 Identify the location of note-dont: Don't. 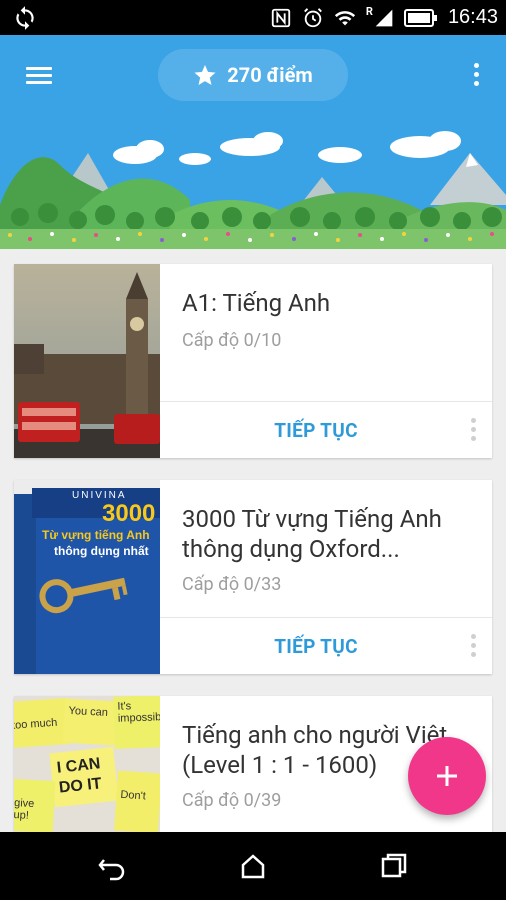
(136, 801).